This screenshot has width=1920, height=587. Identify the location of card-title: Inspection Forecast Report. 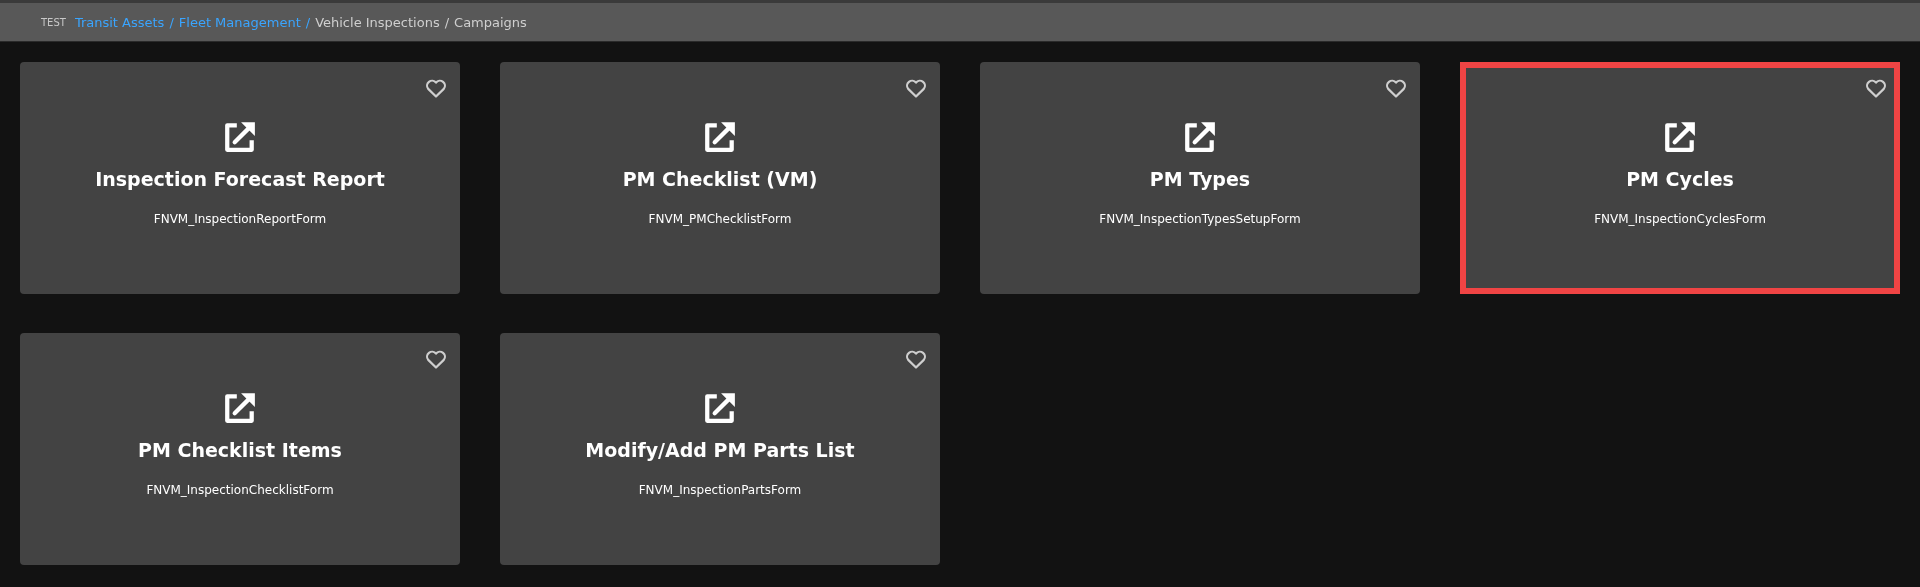
(240, 179).